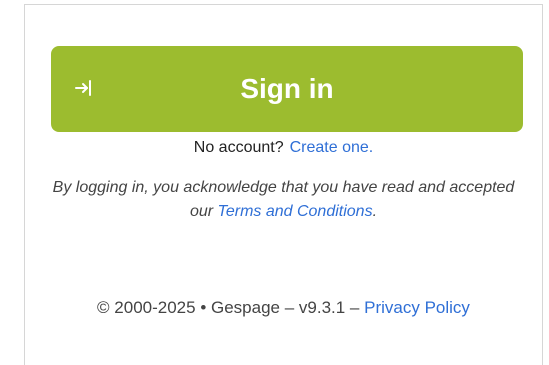 Image resolution: width=549 pixels, height=365 pixels. What do you see at coordinates (295, 211) in the screenshot?
I see `terms-link: Terms and Conditions` at bounding box center [295, 211].